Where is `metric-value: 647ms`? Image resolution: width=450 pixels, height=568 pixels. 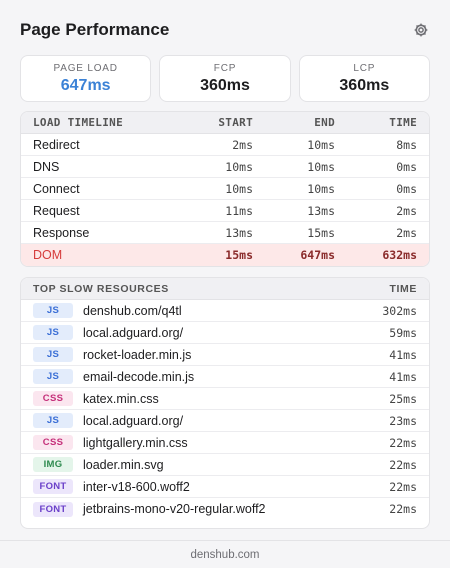 metric-value: 647ms is located at coordinates (85, 85).